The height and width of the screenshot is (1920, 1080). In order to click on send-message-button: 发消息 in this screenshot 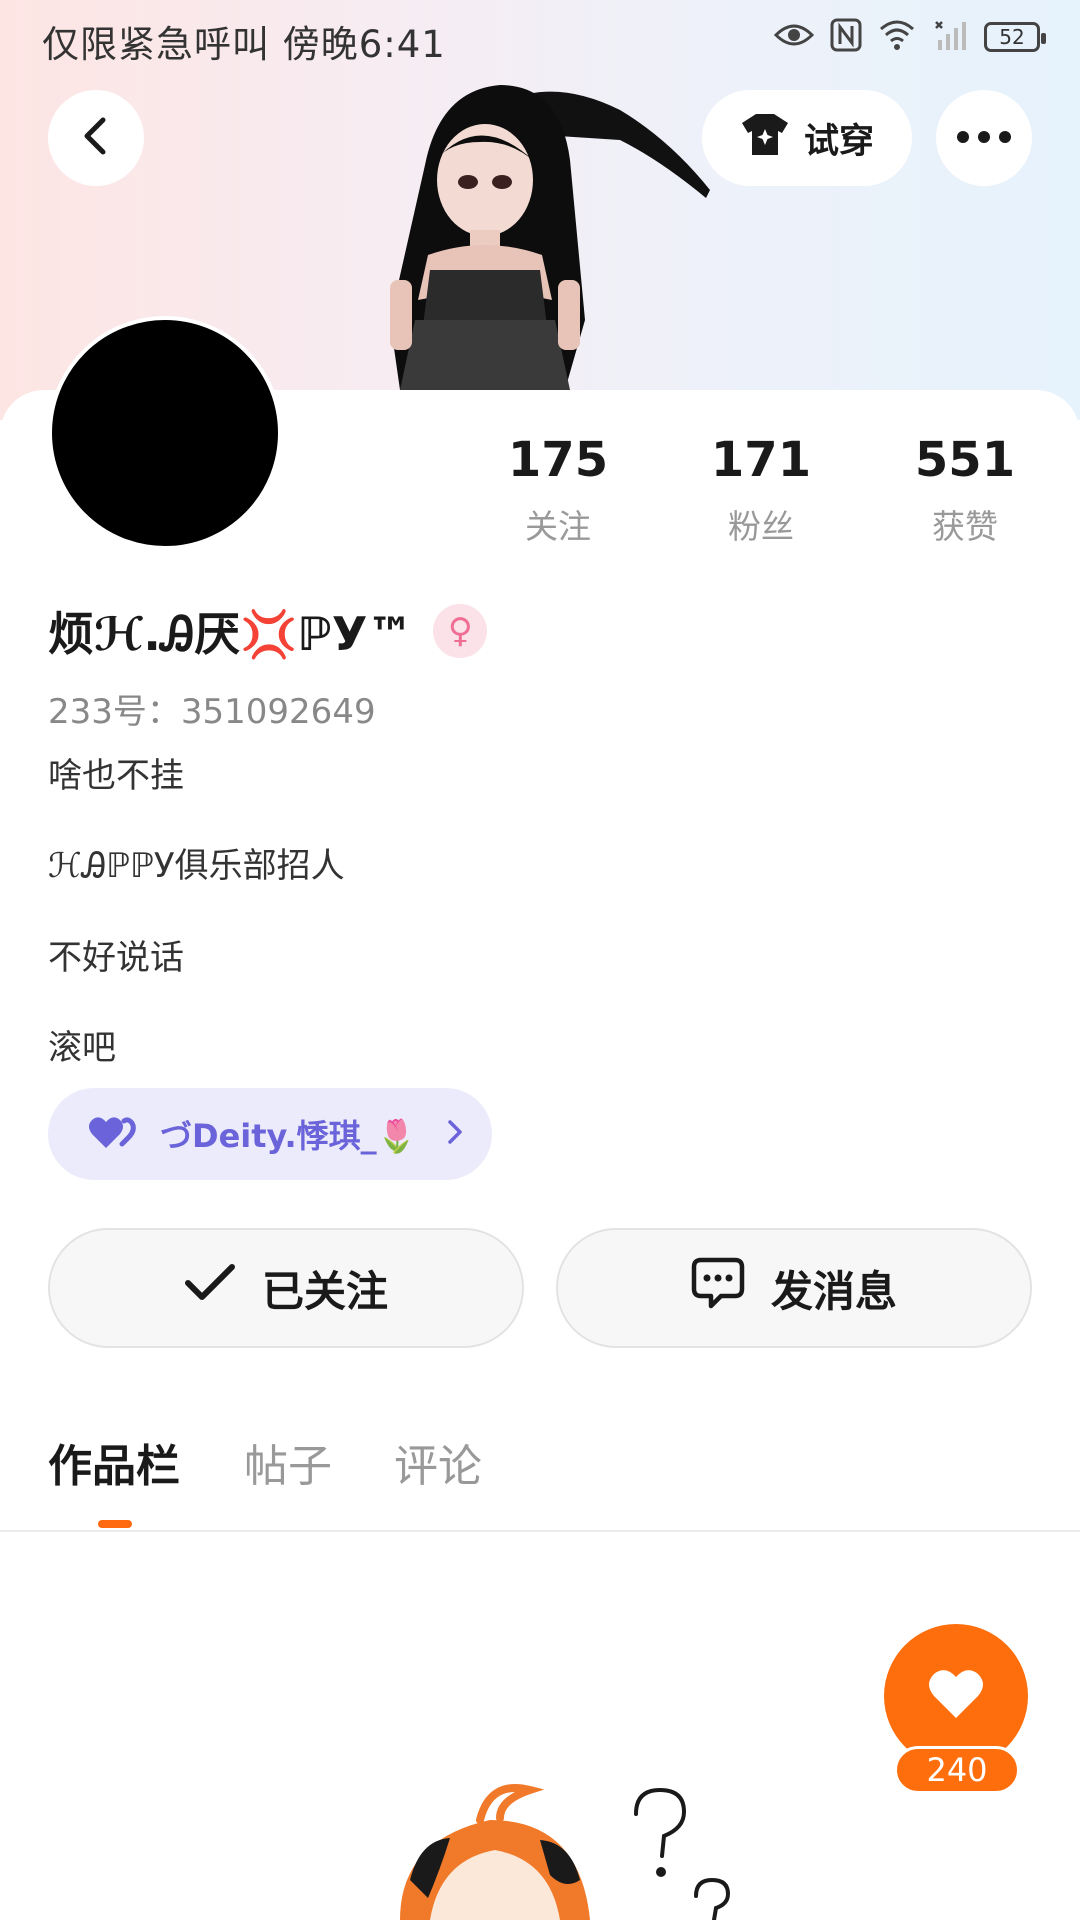, I will do `click(794, 1288)`.